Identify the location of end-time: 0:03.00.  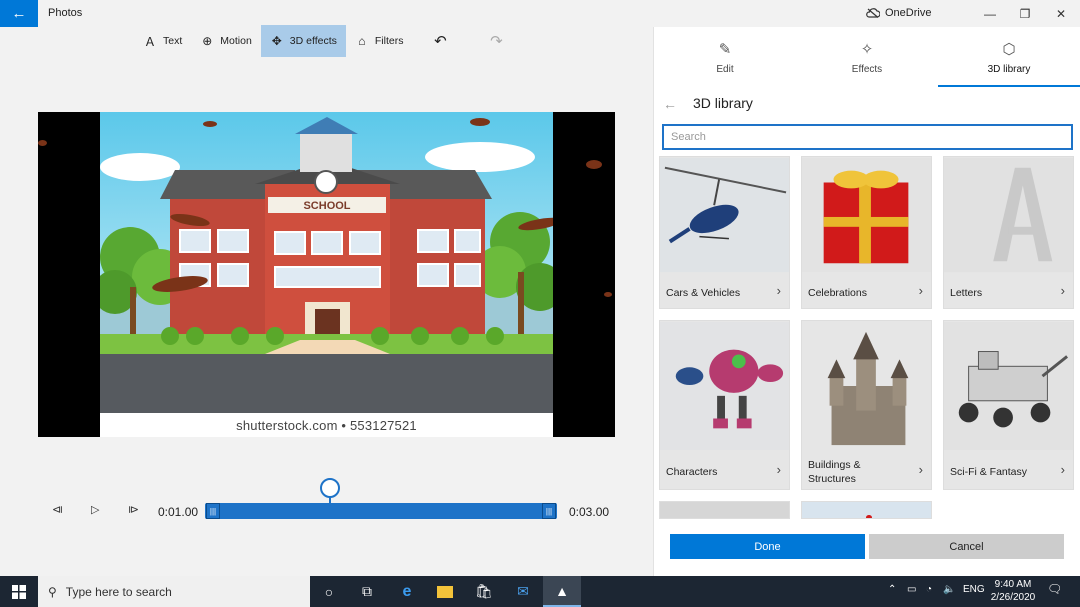
(589, 512).